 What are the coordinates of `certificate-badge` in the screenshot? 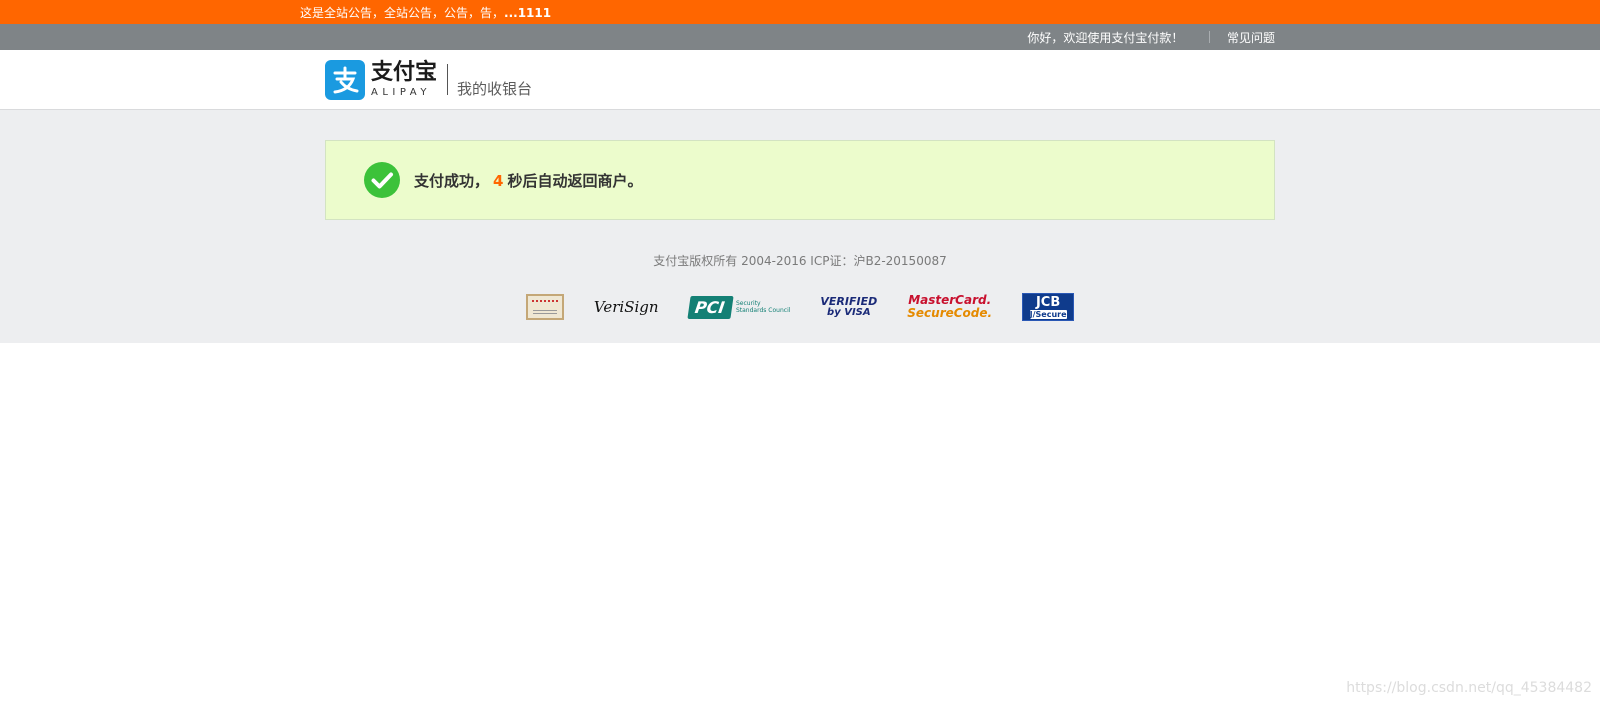 It's located at (544, 307).